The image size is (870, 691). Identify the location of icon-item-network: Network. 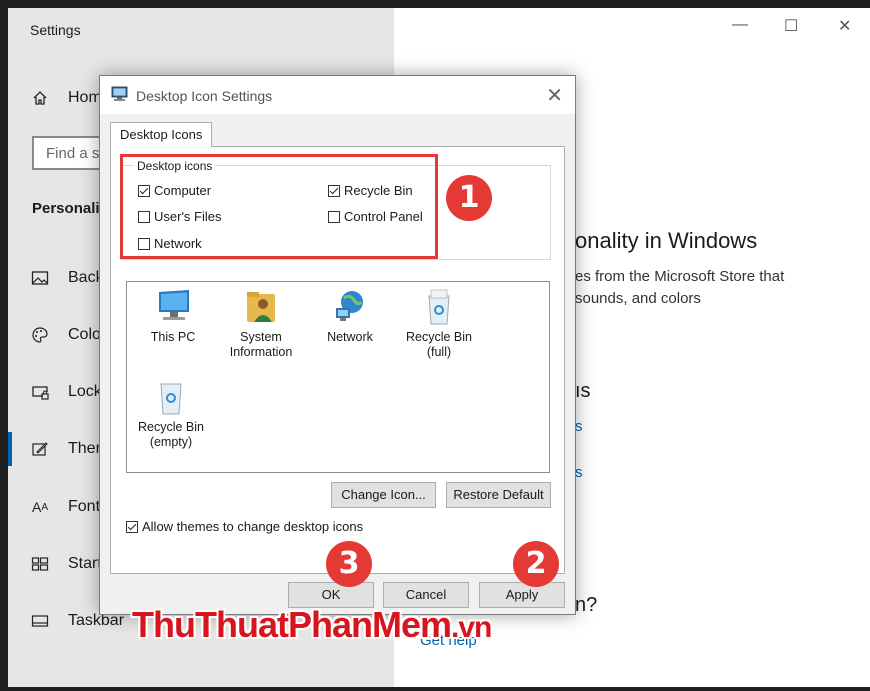
(350, 316).